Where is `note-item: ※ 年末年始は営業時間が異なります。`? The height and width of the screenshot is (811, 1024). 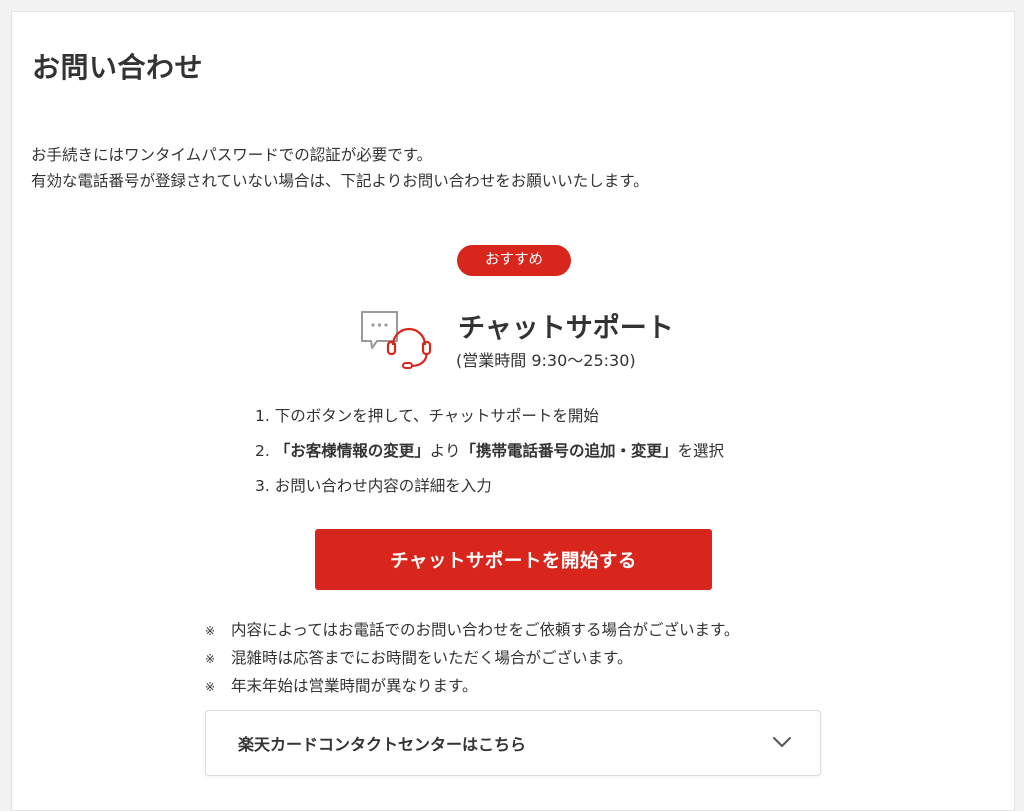 note-item: ※ 年末年始は営業時間が異なります。 is located at coordinates (472, 688).